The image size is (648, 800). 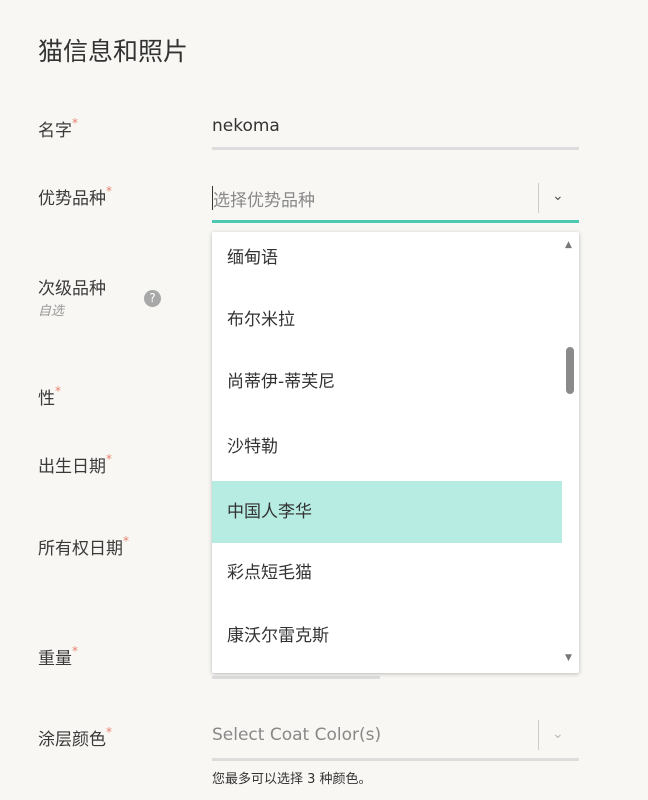 I want to click on help-icon: ?, so click(x=152, y=298).